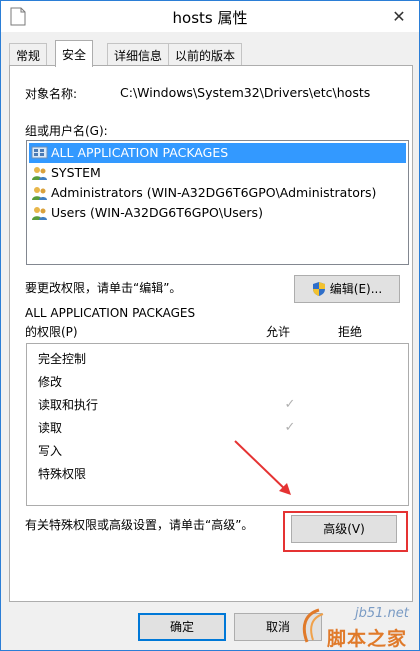 The height and width of the screenshot is (651, 420). What do you see at coordinates (50, 451) in the screenshot?
I see `permission-name: 写入` at bounding box center [50, 451].